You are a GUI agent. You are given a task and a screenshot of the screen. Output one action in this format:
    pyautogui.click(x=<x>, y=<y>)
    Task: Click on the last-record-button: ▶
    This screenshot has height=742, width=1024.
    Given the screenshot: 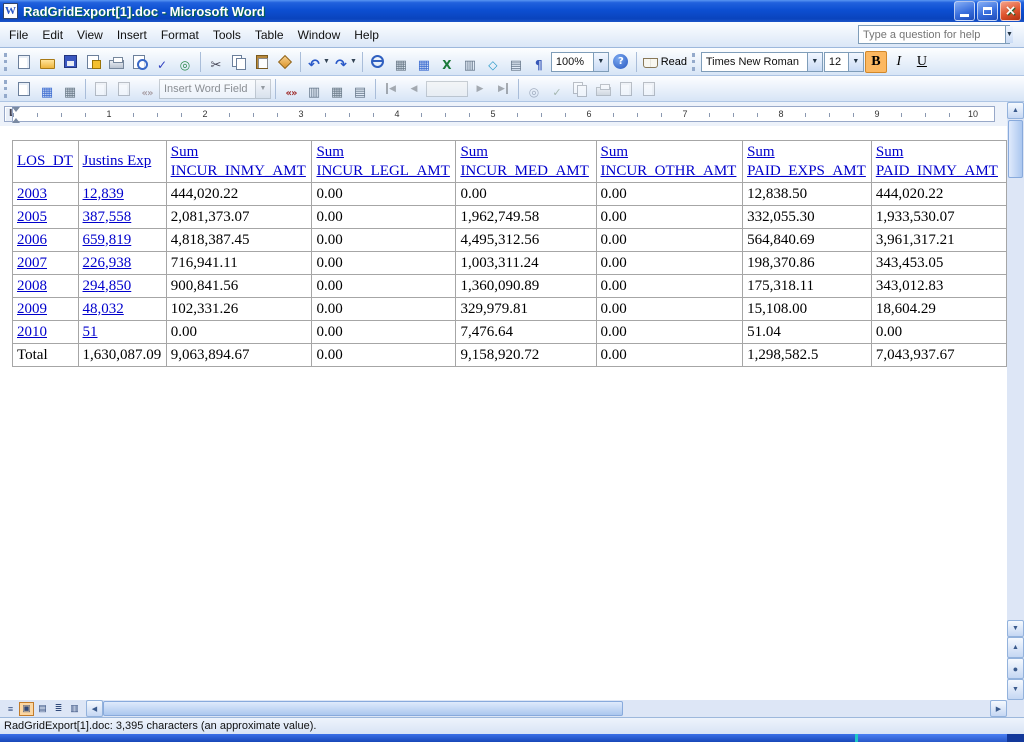 What is the action you would take?
    pyautogui.click(x=503, y=89)
    